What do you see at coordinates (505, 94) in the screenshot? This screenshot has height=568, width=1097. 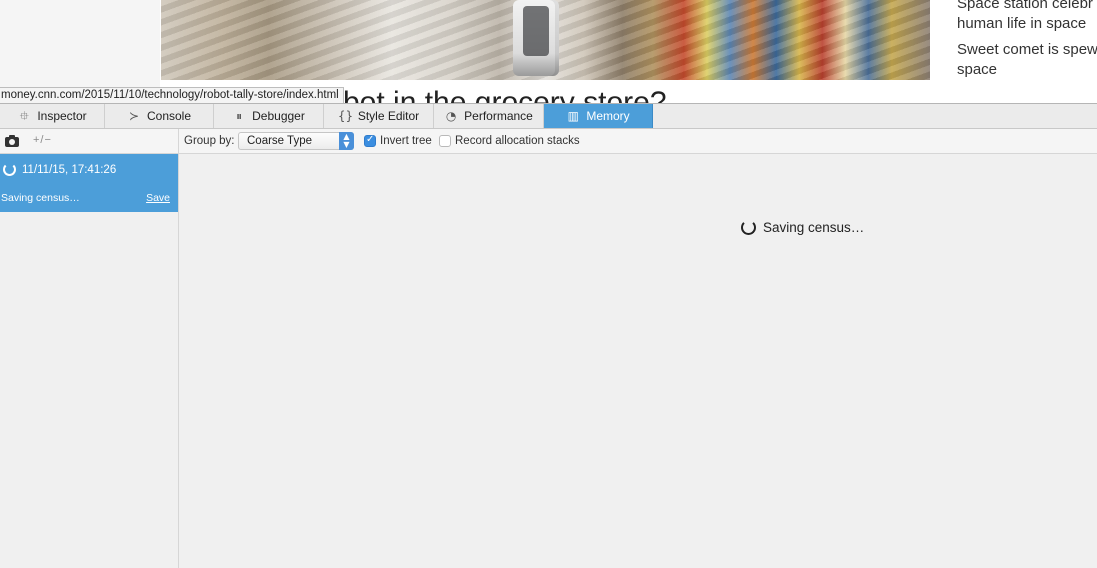 I see `article-headline: bot in the grocery store?` at bounding box center [505, 94].